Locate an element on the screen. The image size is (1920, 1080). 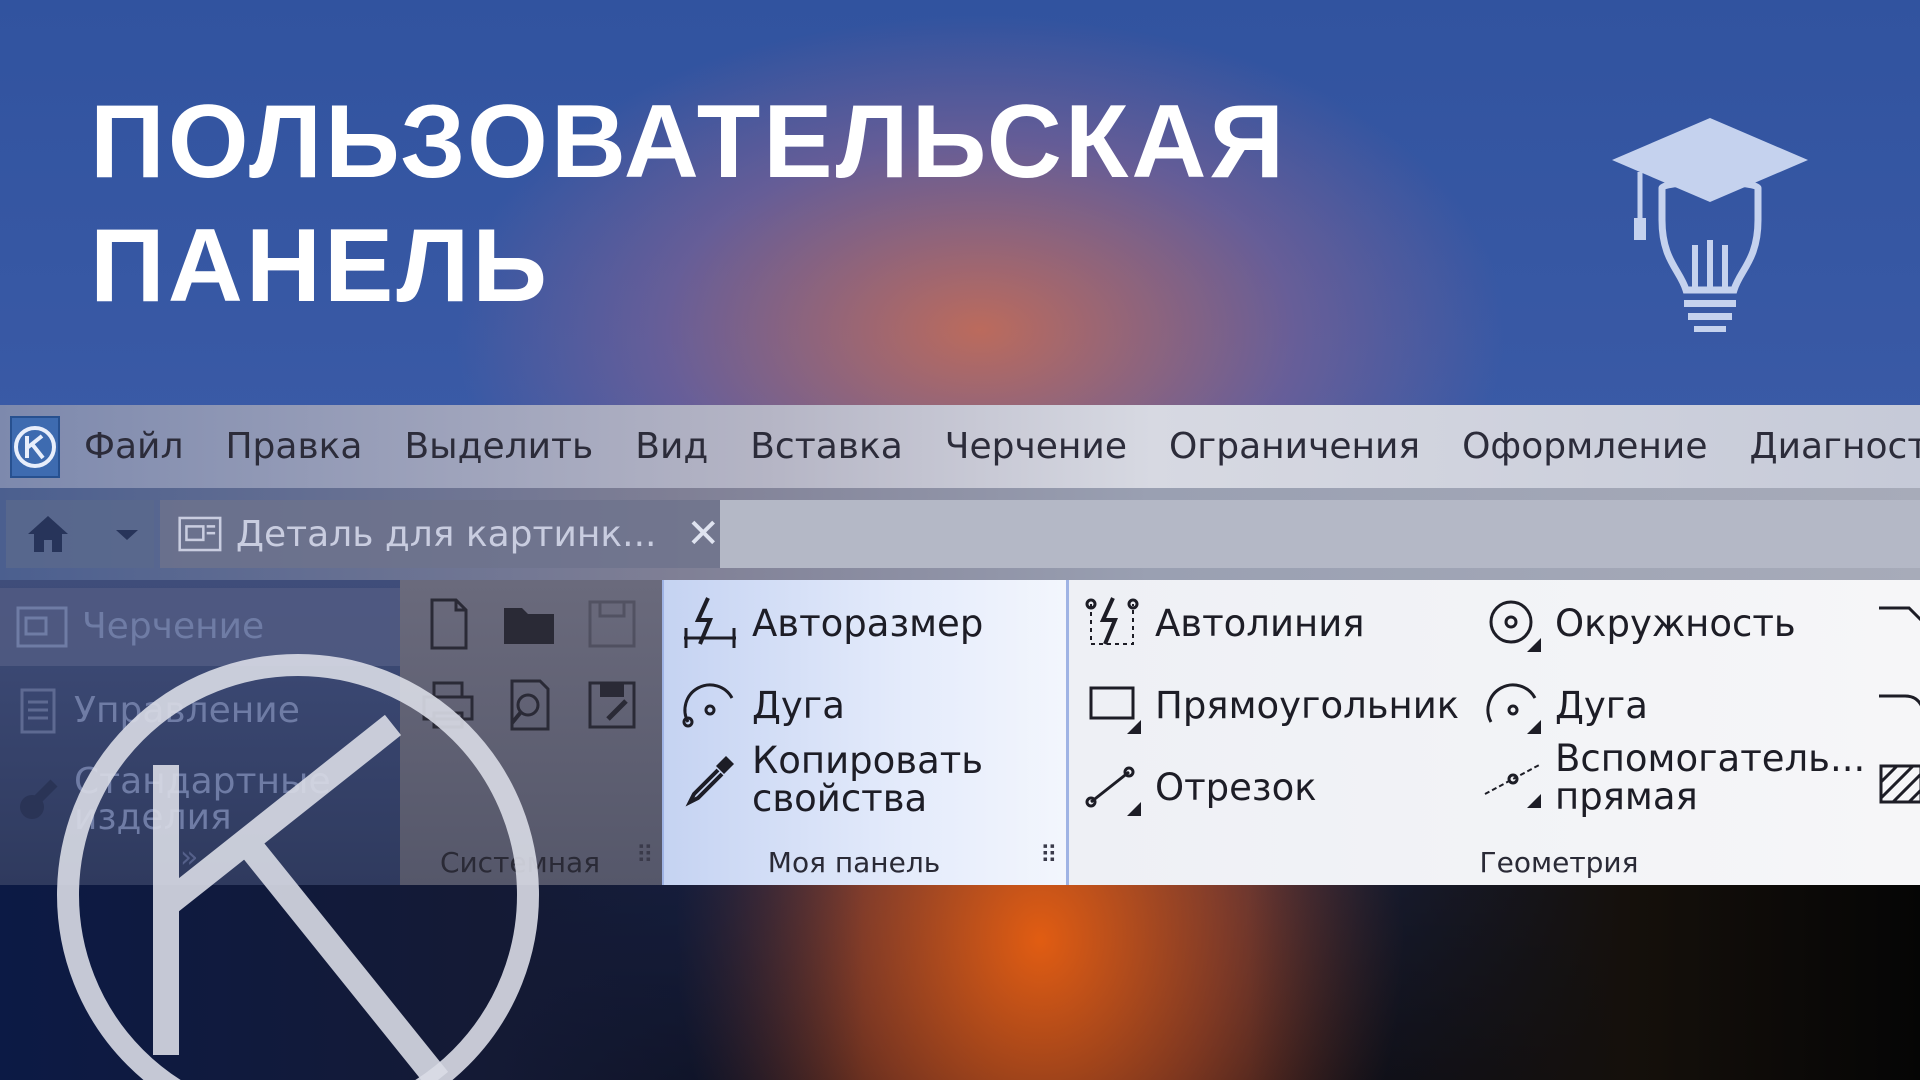
rectangle-icon is located at coordinates (1115, 710).